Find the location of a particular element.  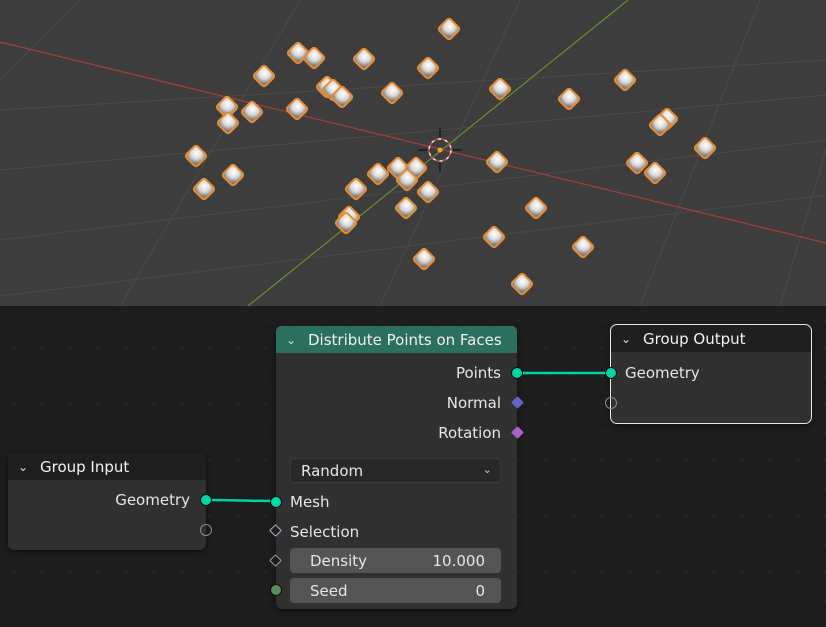

group-output-header: ⌄ Group Output is located at coordinates (711, 338).